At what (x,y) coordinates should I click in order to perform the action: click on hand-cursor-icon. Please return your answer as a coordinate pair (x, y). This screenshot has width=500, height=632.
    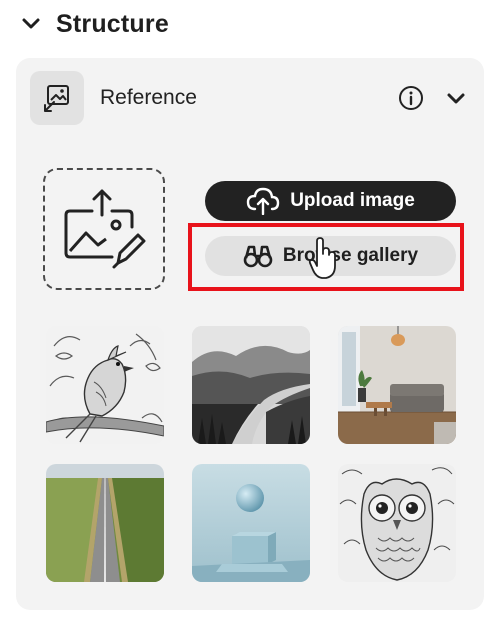
    Looking at the image, I should click on (322, 258).